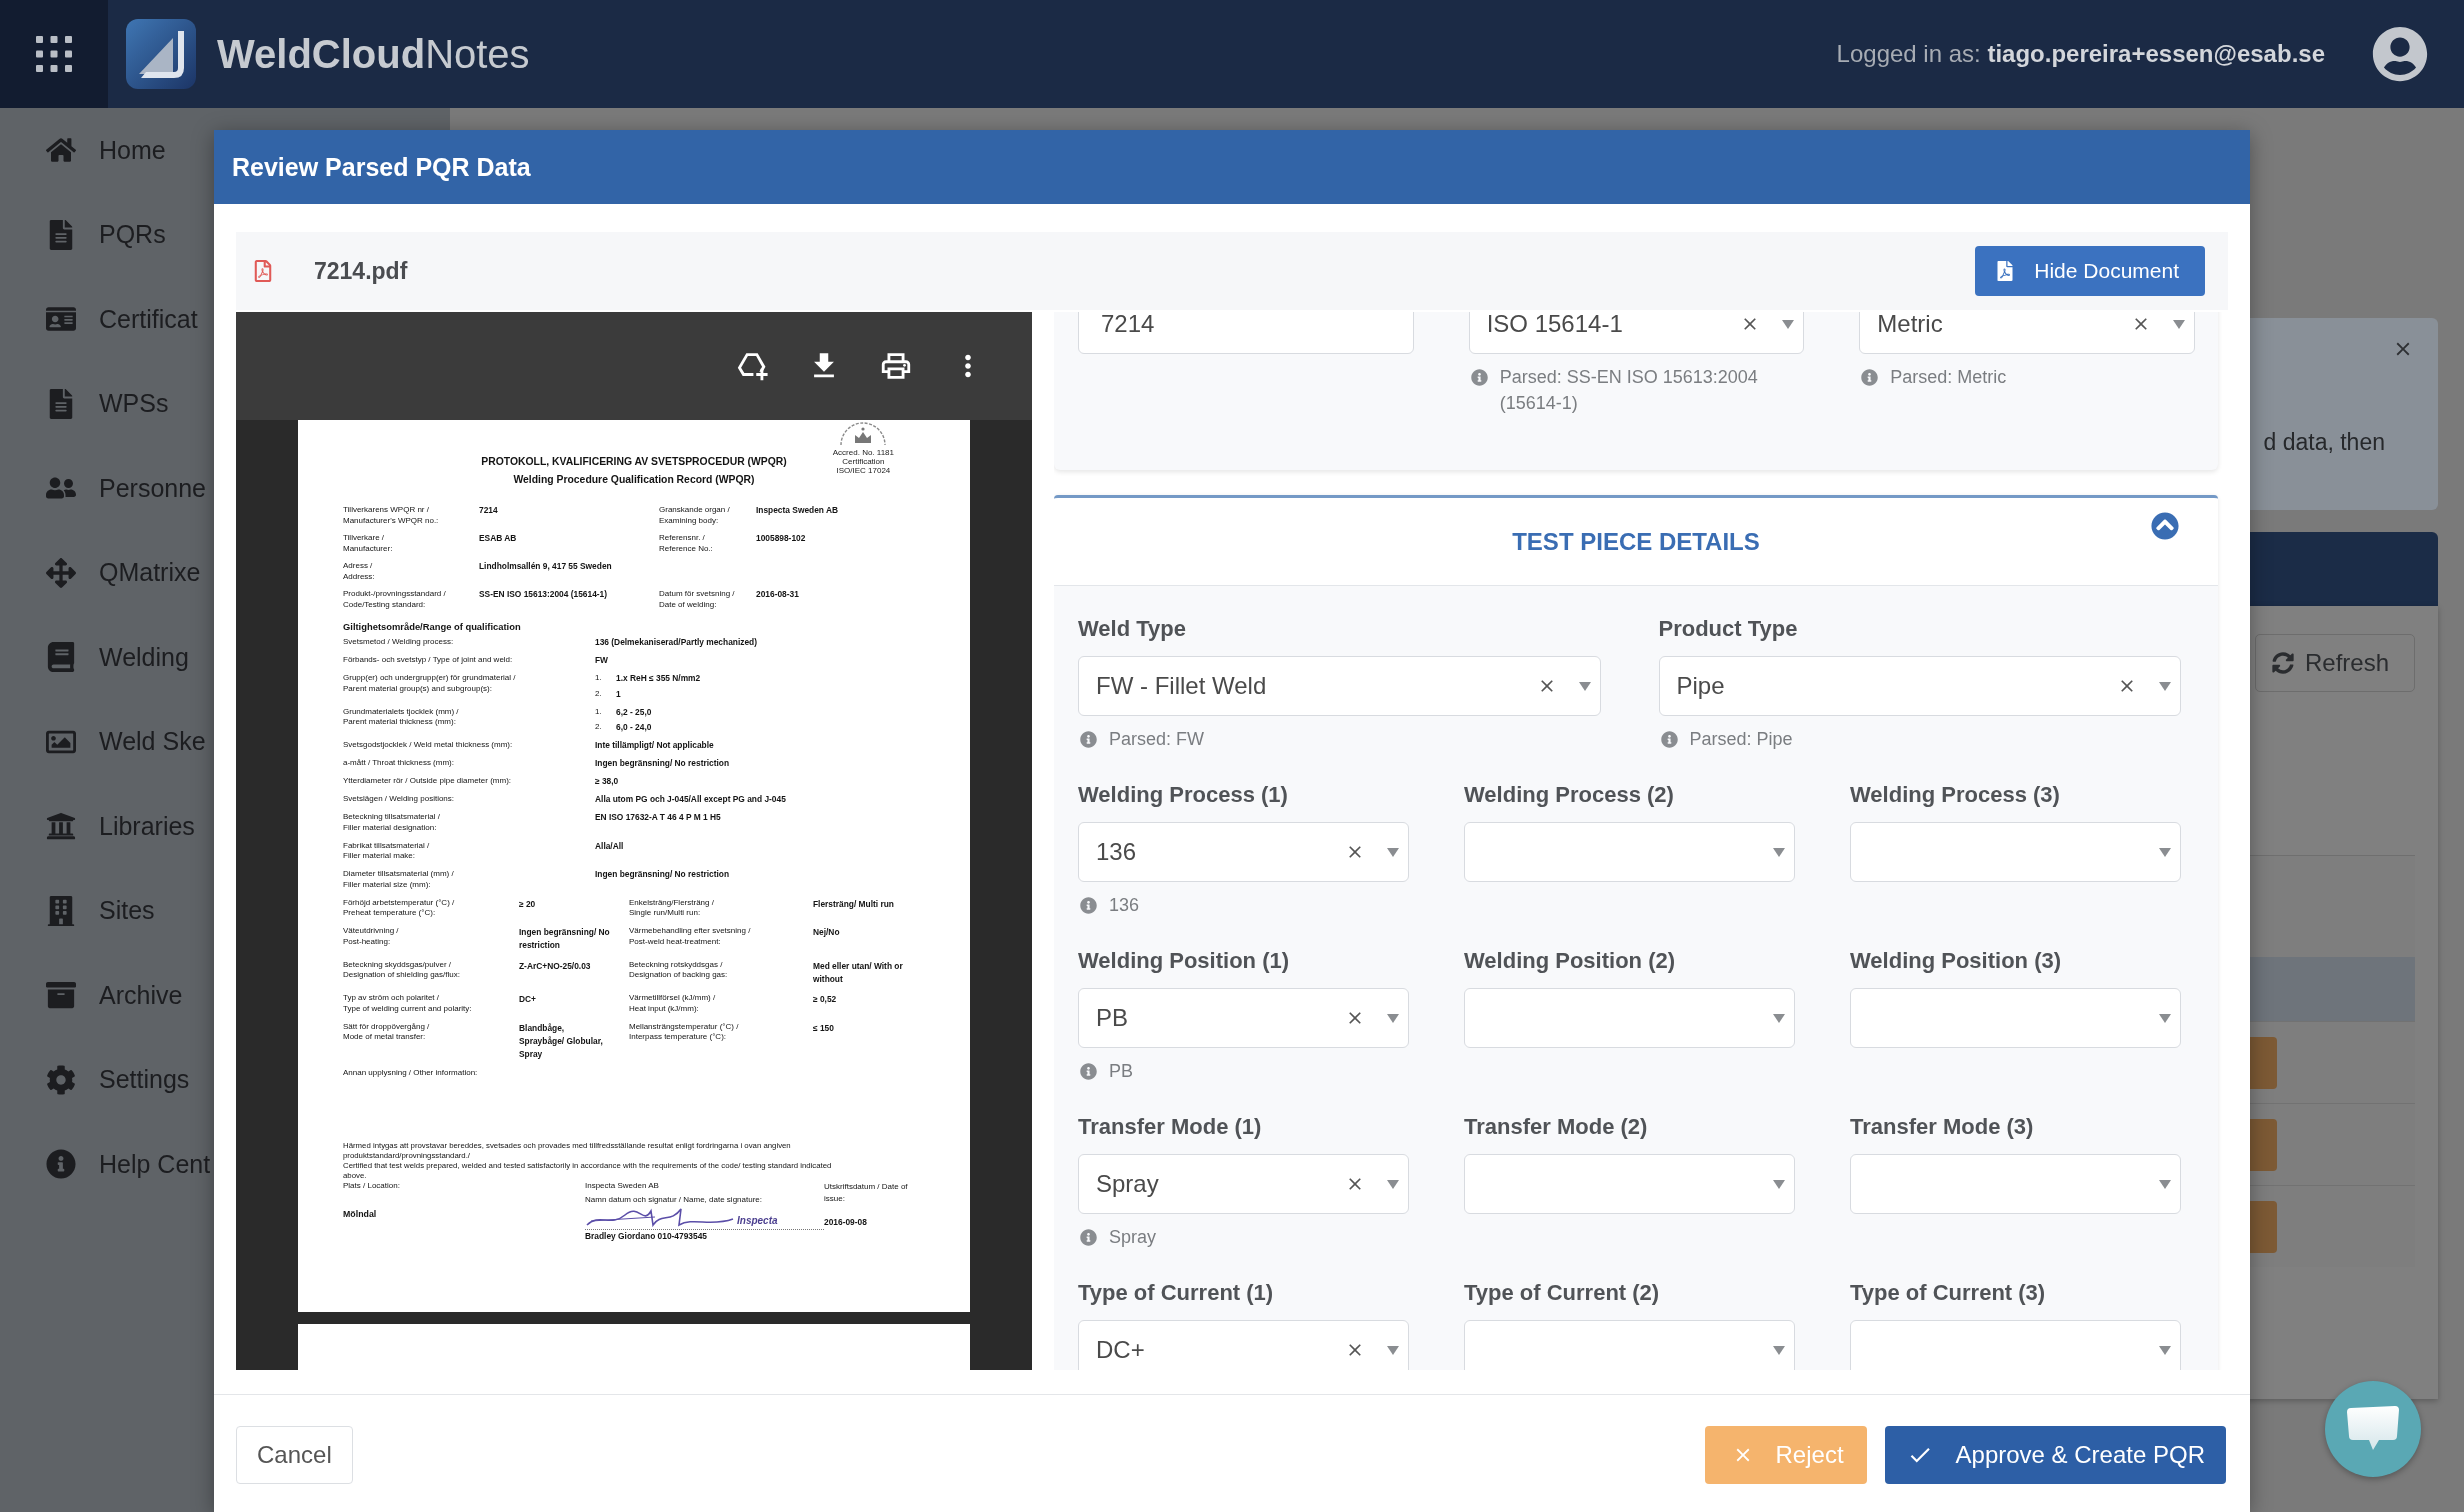  What do you see at coordinates (394, 599) in the screenshot?
I see `field-label: Produkt-/provningsstandard / Code/Testing standard:` at bounding box center [394, 599].